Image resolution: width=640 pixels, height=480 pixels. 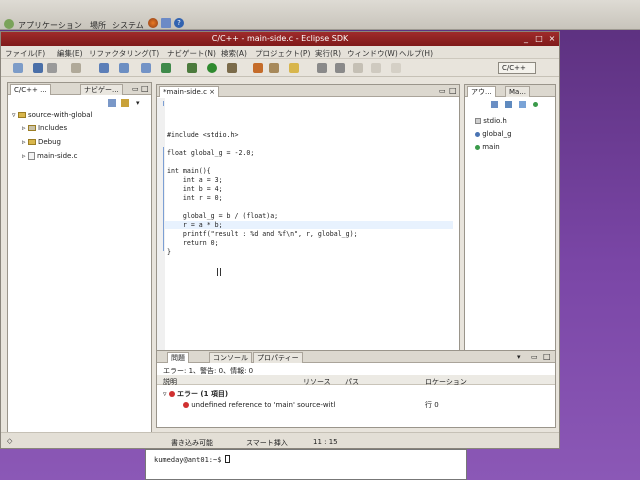 I want to click on foot-icon, so click(x=9, y=24).